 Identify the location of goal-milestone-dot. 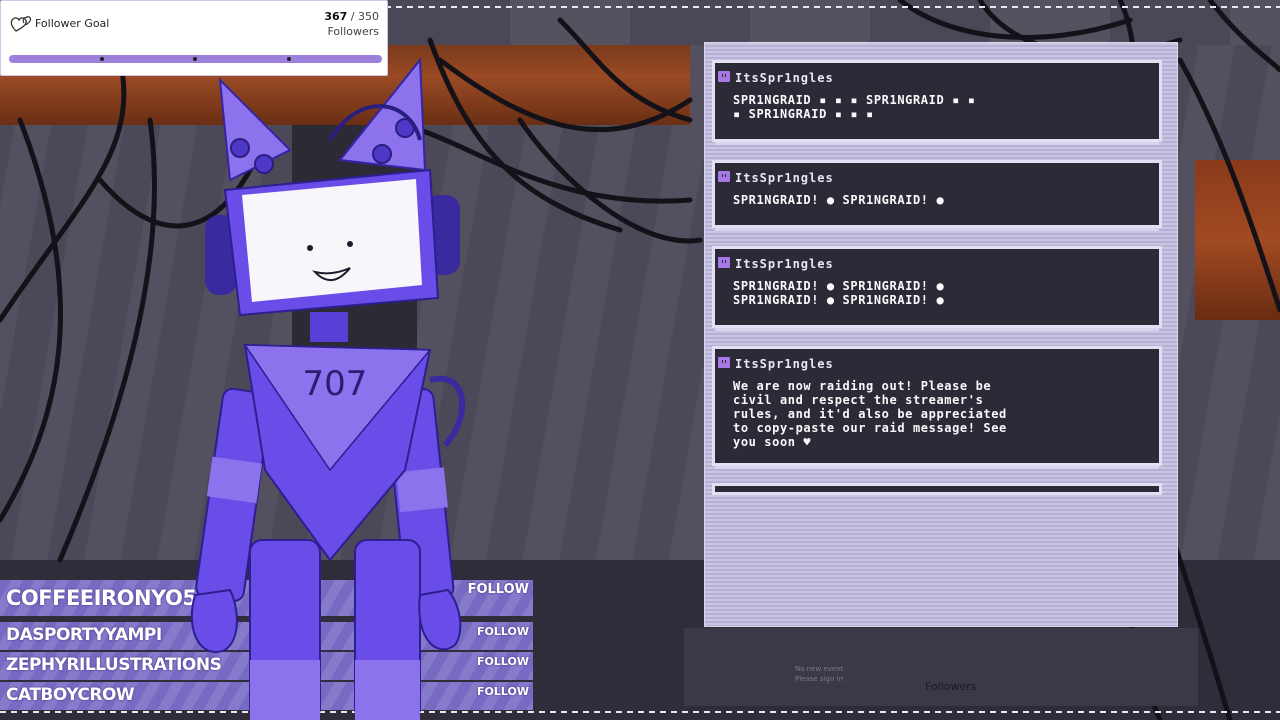
(102, 59).